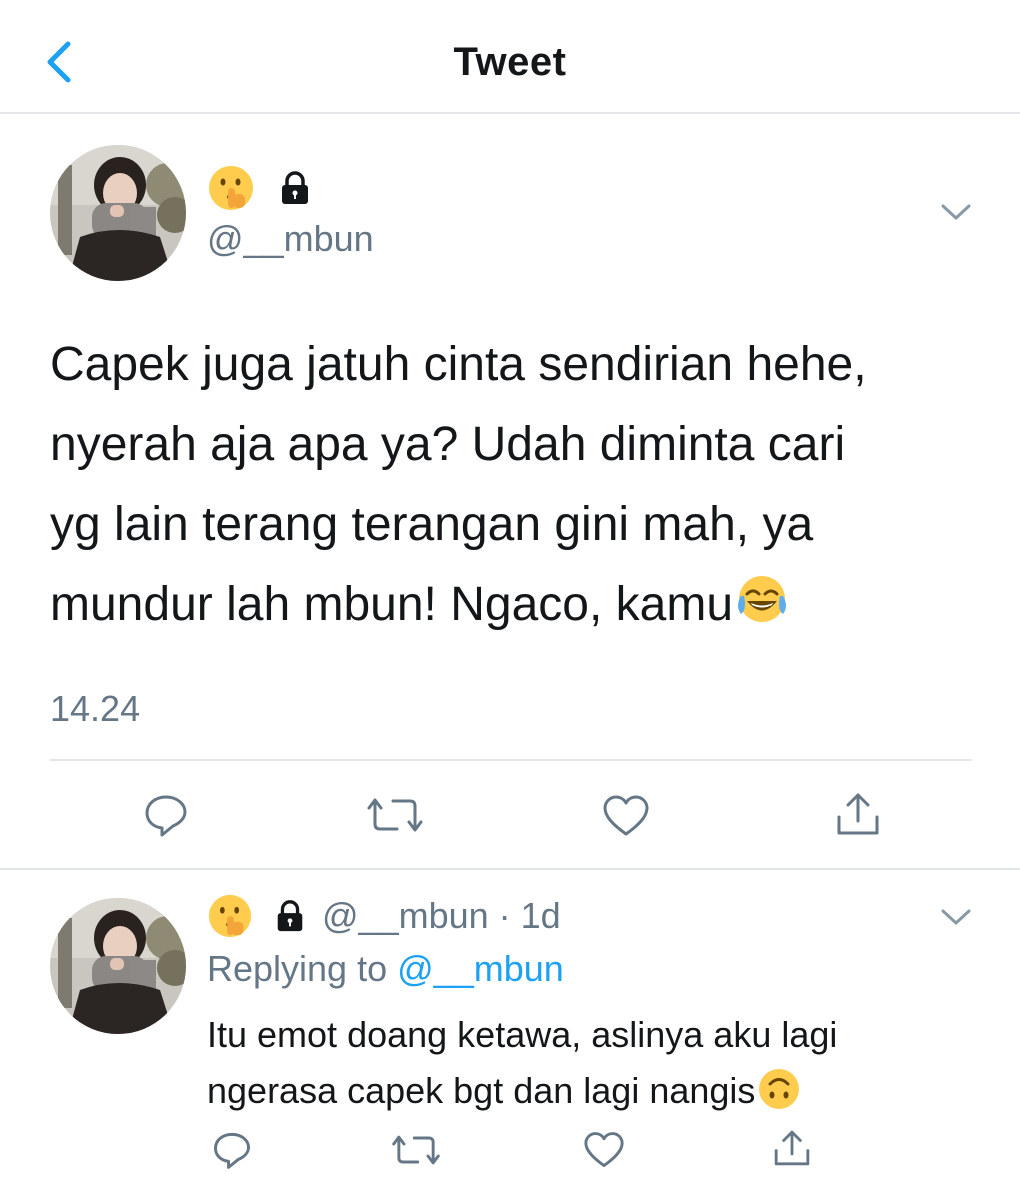 This screenshot has width=1020, height=1200. I want to click on retweet-button, so click(395, 817).